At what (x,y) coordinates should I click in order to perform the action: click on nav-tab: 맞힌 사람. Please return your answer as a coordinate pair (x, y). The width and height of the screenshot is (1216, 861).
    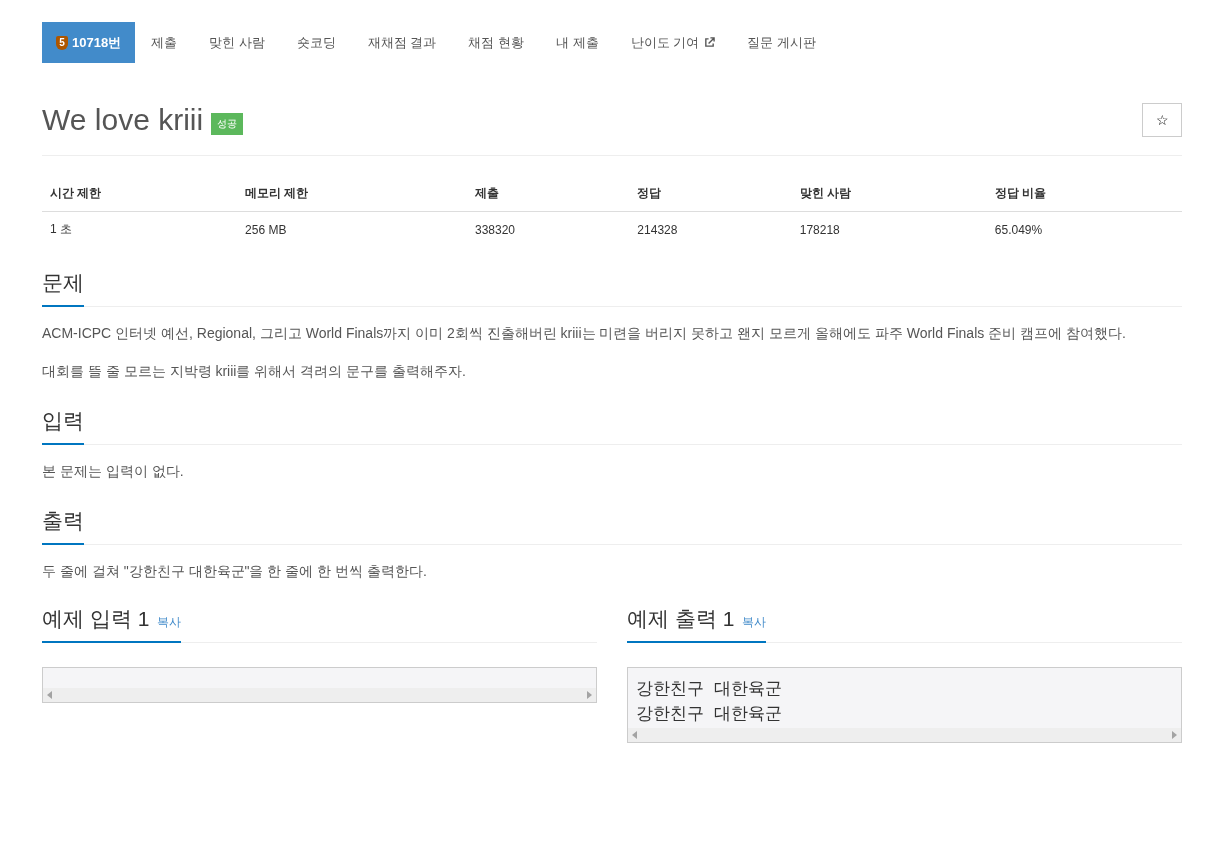
    Looking at the image, I should click on (237, 42).